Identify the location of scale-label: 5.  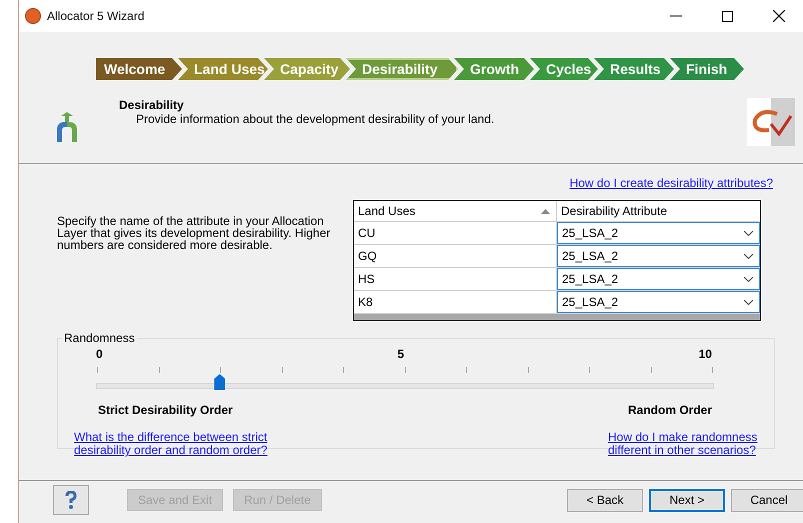
(400, 354).